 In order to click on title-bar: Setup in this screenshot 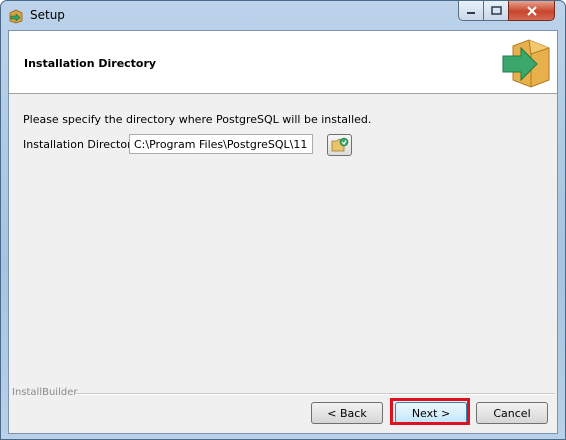, I will do `click(283, 16)`.